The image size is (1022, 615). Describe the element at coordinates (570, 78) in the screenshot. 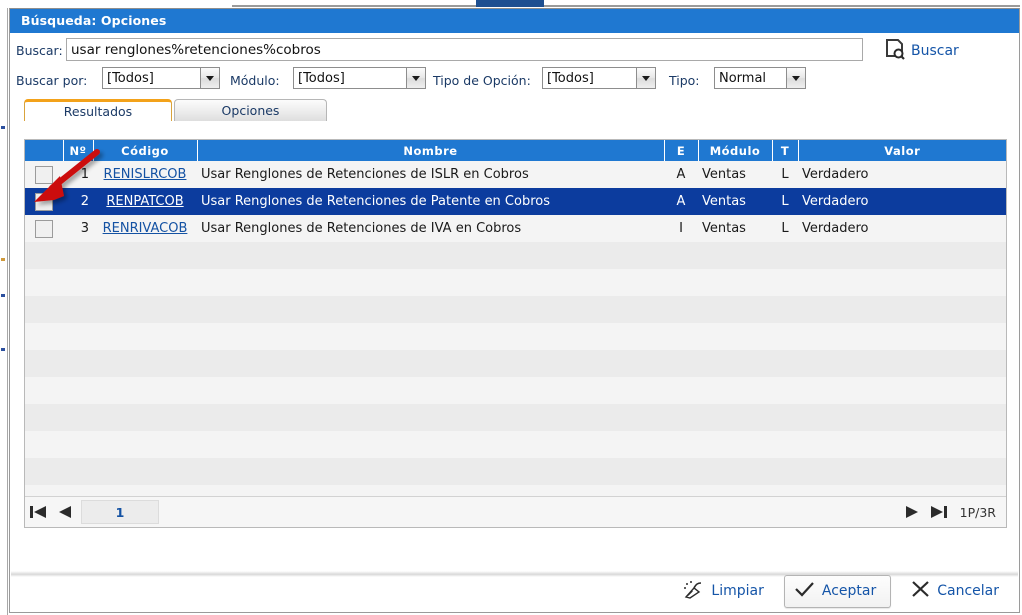

I see `tipo-de-opcion-value: [Todos]` at that location.